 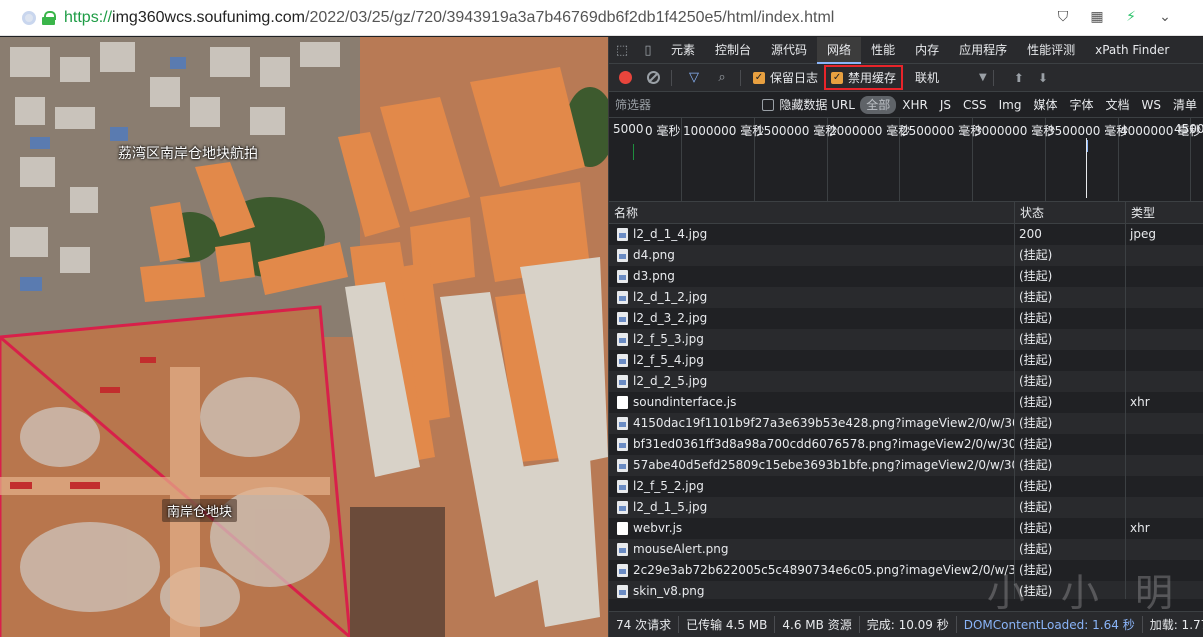 What do you see at coordinates (1081, 105) in the screenshot?
I see `filter-type-font: 字体` at bounding box center [1081, 105].